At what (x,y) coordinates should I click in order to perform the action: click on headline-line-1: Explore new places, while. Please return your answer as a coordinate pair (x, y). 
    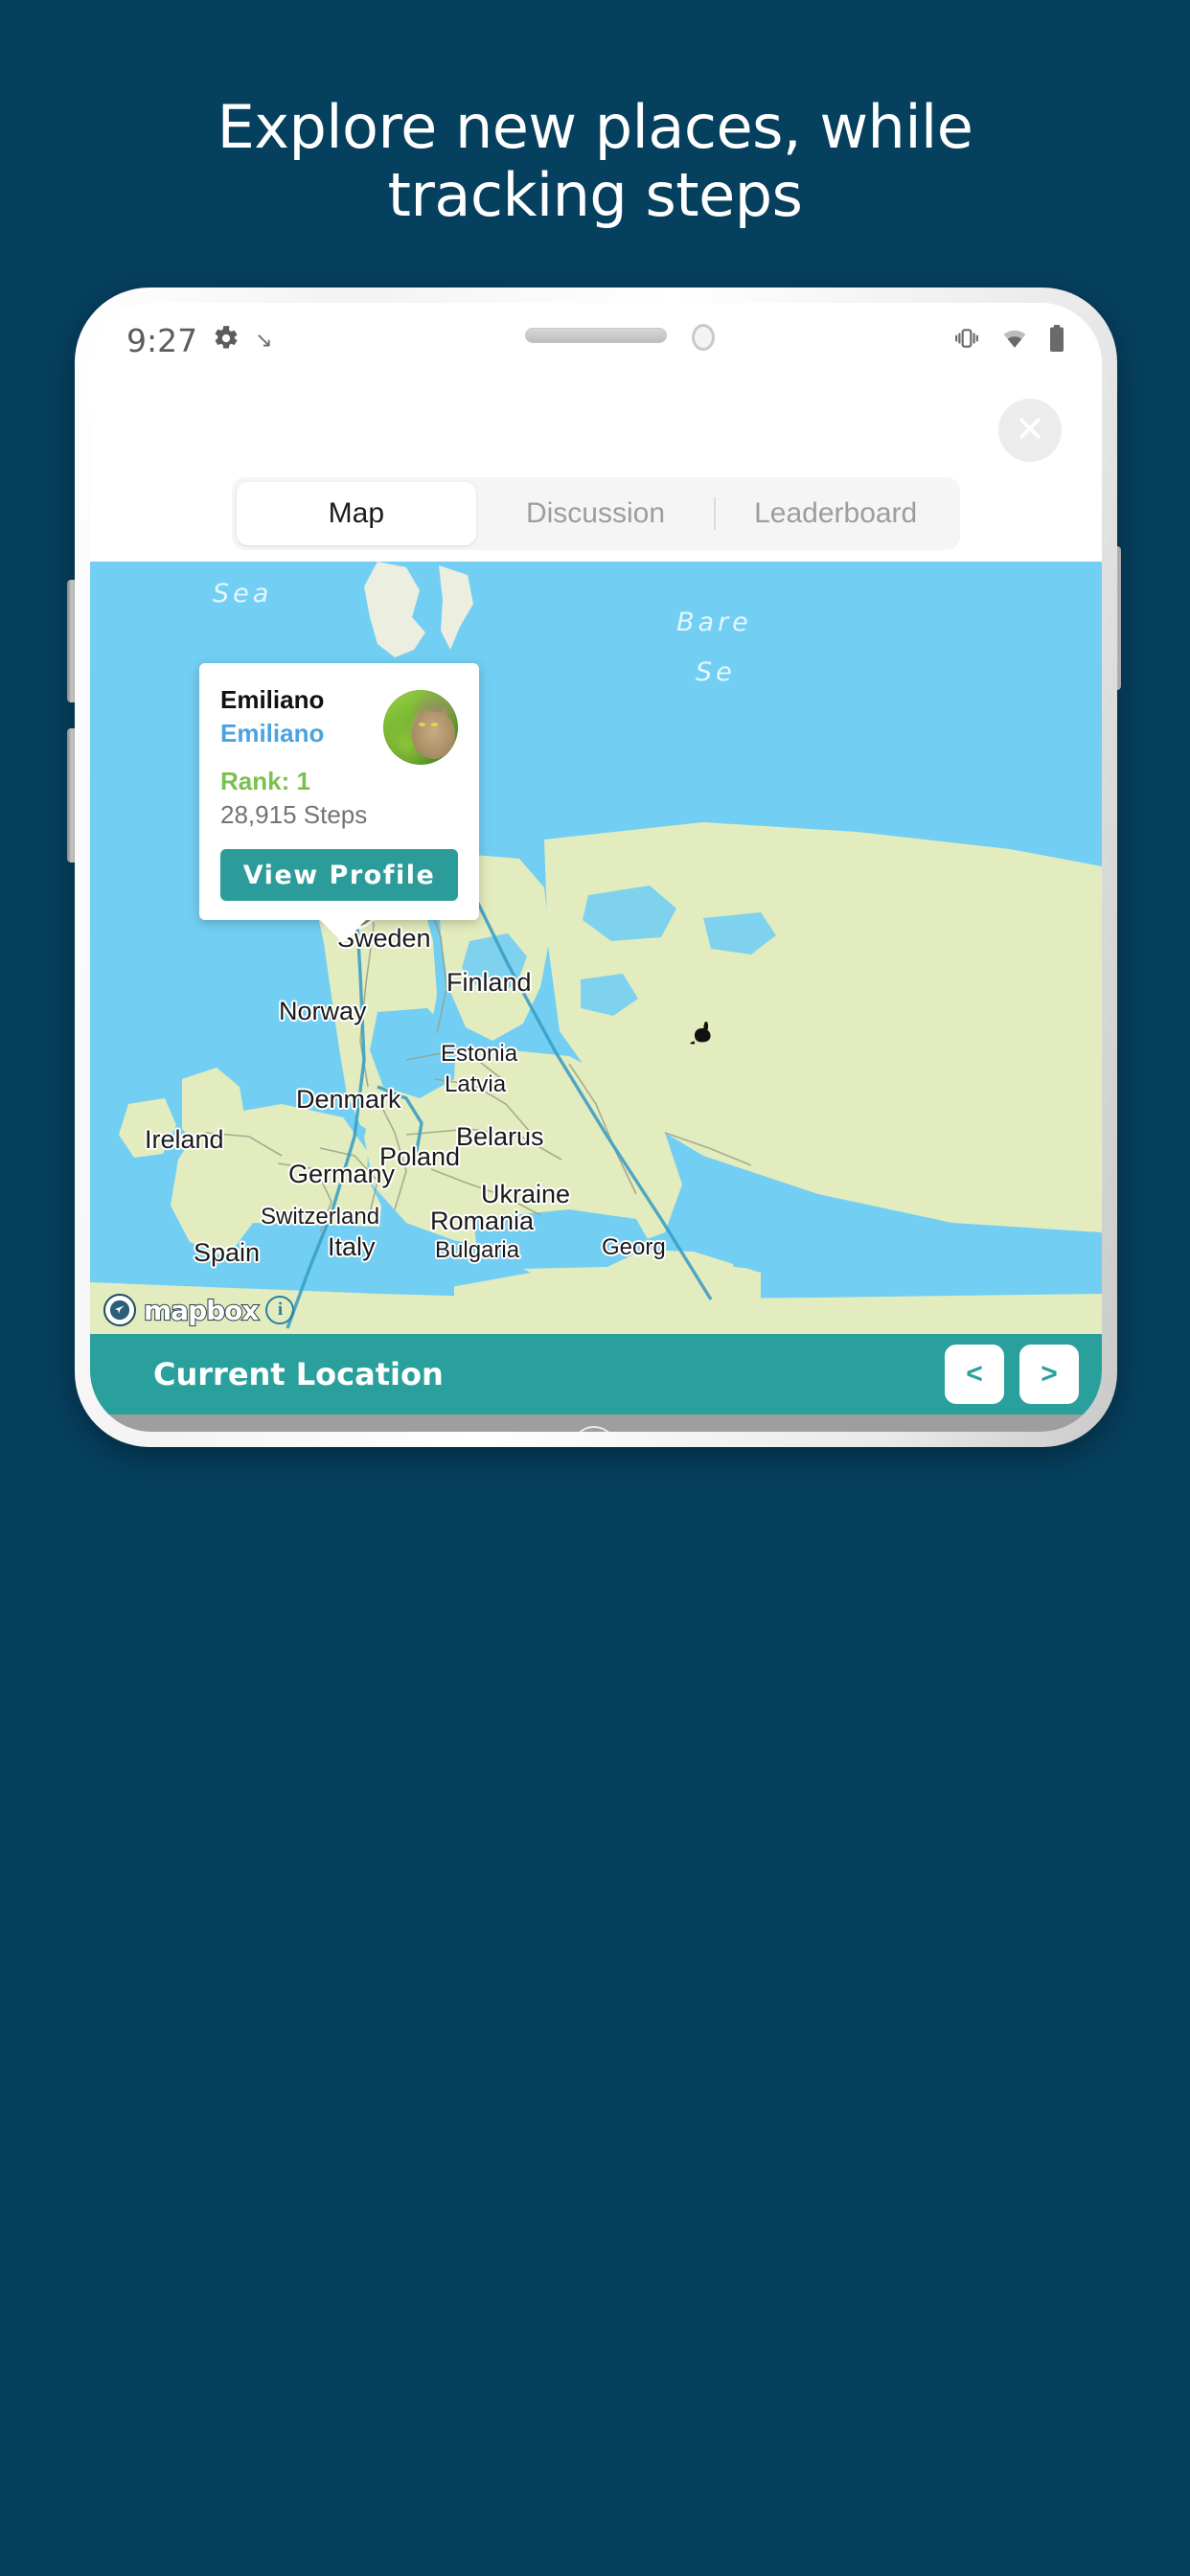
    Looking at the image, I should click on (595, 127).